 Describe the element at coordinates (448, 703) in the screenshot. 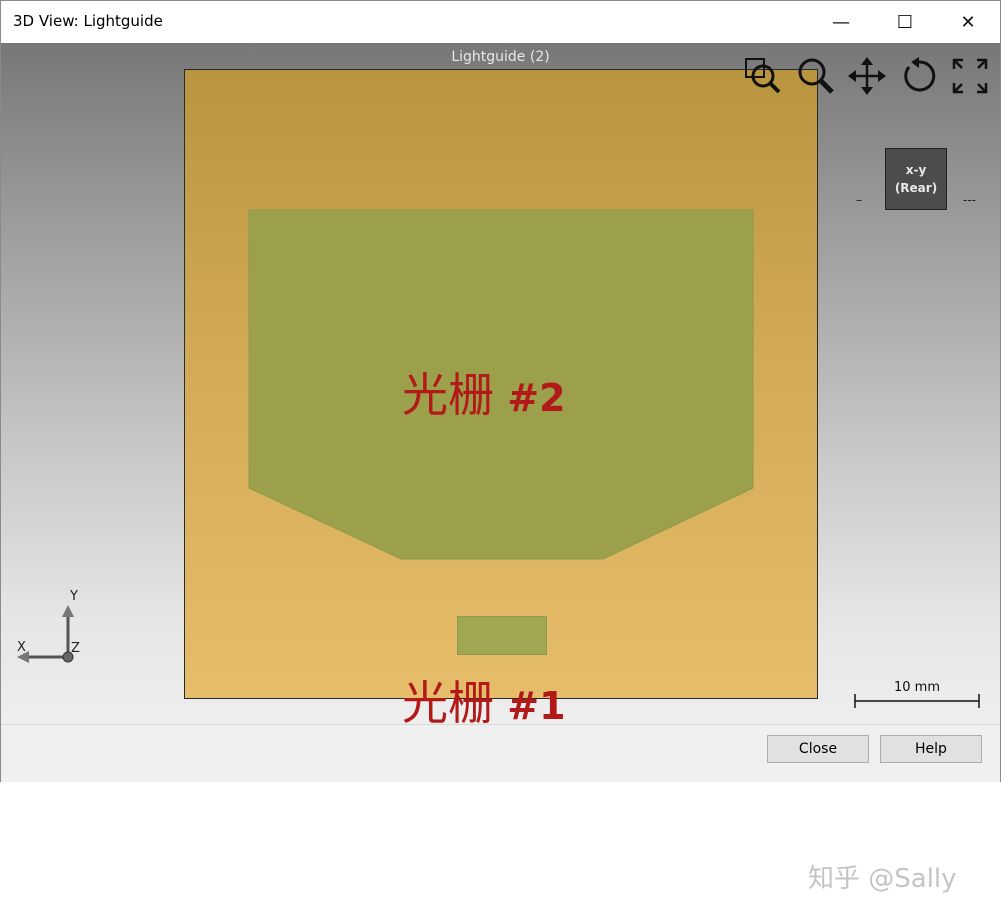

I see `annotation-grating-1-cn: 光栅` at that location.